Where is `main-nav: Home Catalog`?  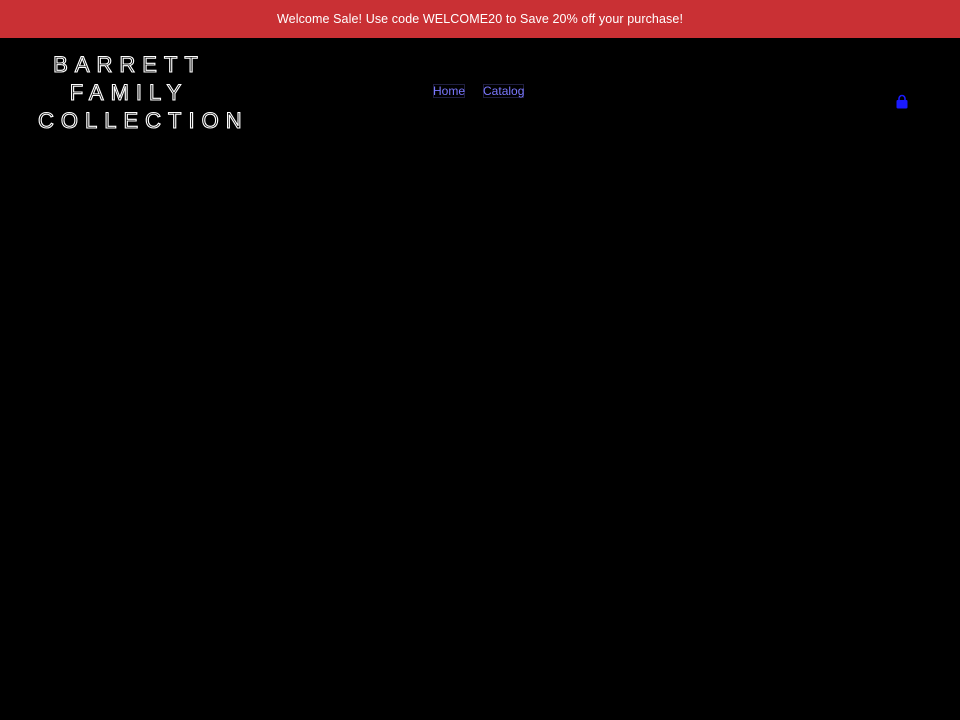
main-nav: Home Catalog is located at coordinates (479, 91).